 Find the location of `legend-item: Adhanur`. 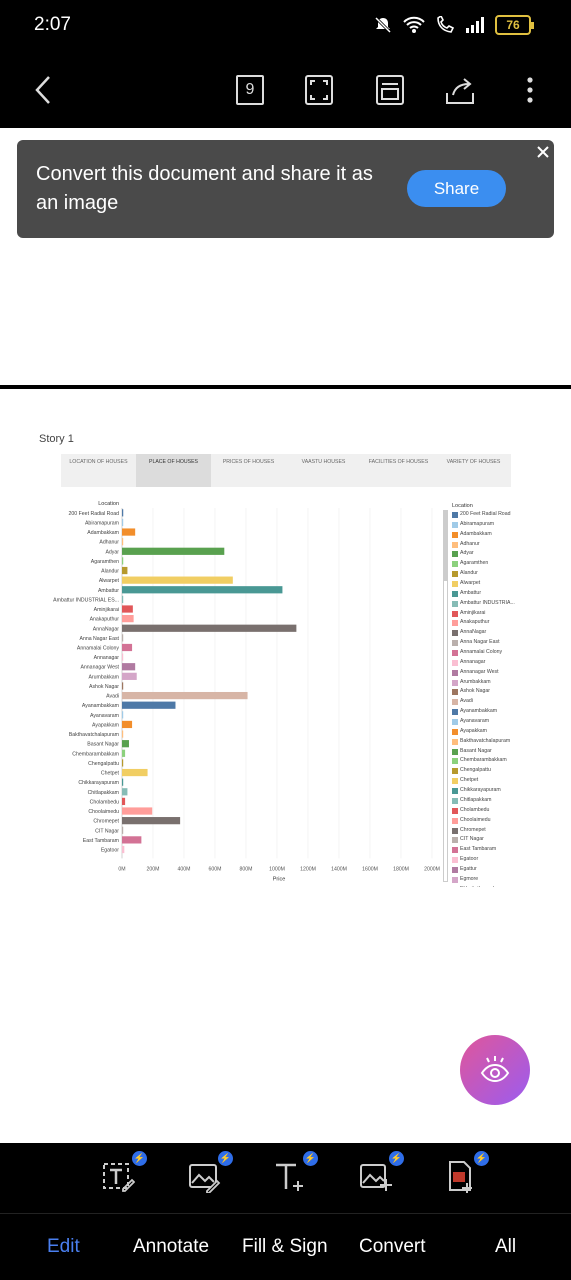

legend-item: Adhanur is located at coordinates (490, 545).